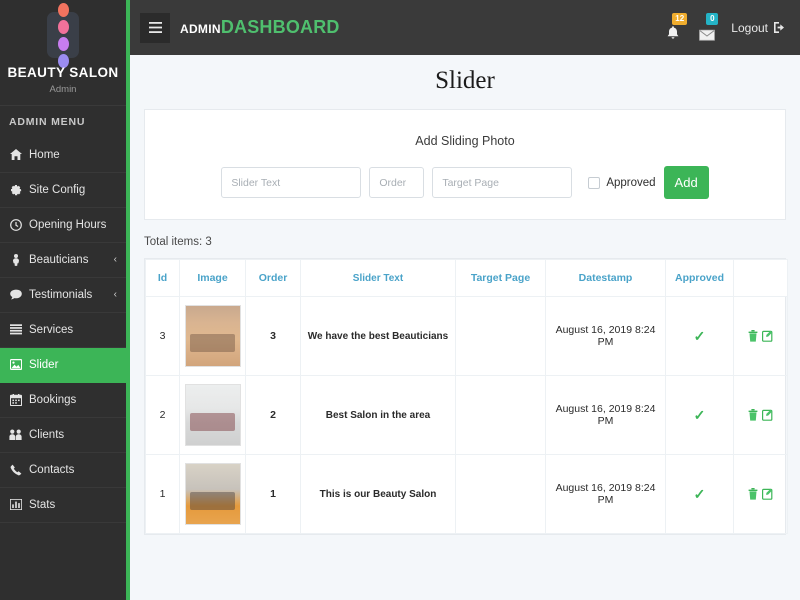 This screenshot has width=800, height=600. Describe the element at coordinates (63, 121) in the screenshot. I see `sidebar-menu-heading: ADMIN MENU` at that location.